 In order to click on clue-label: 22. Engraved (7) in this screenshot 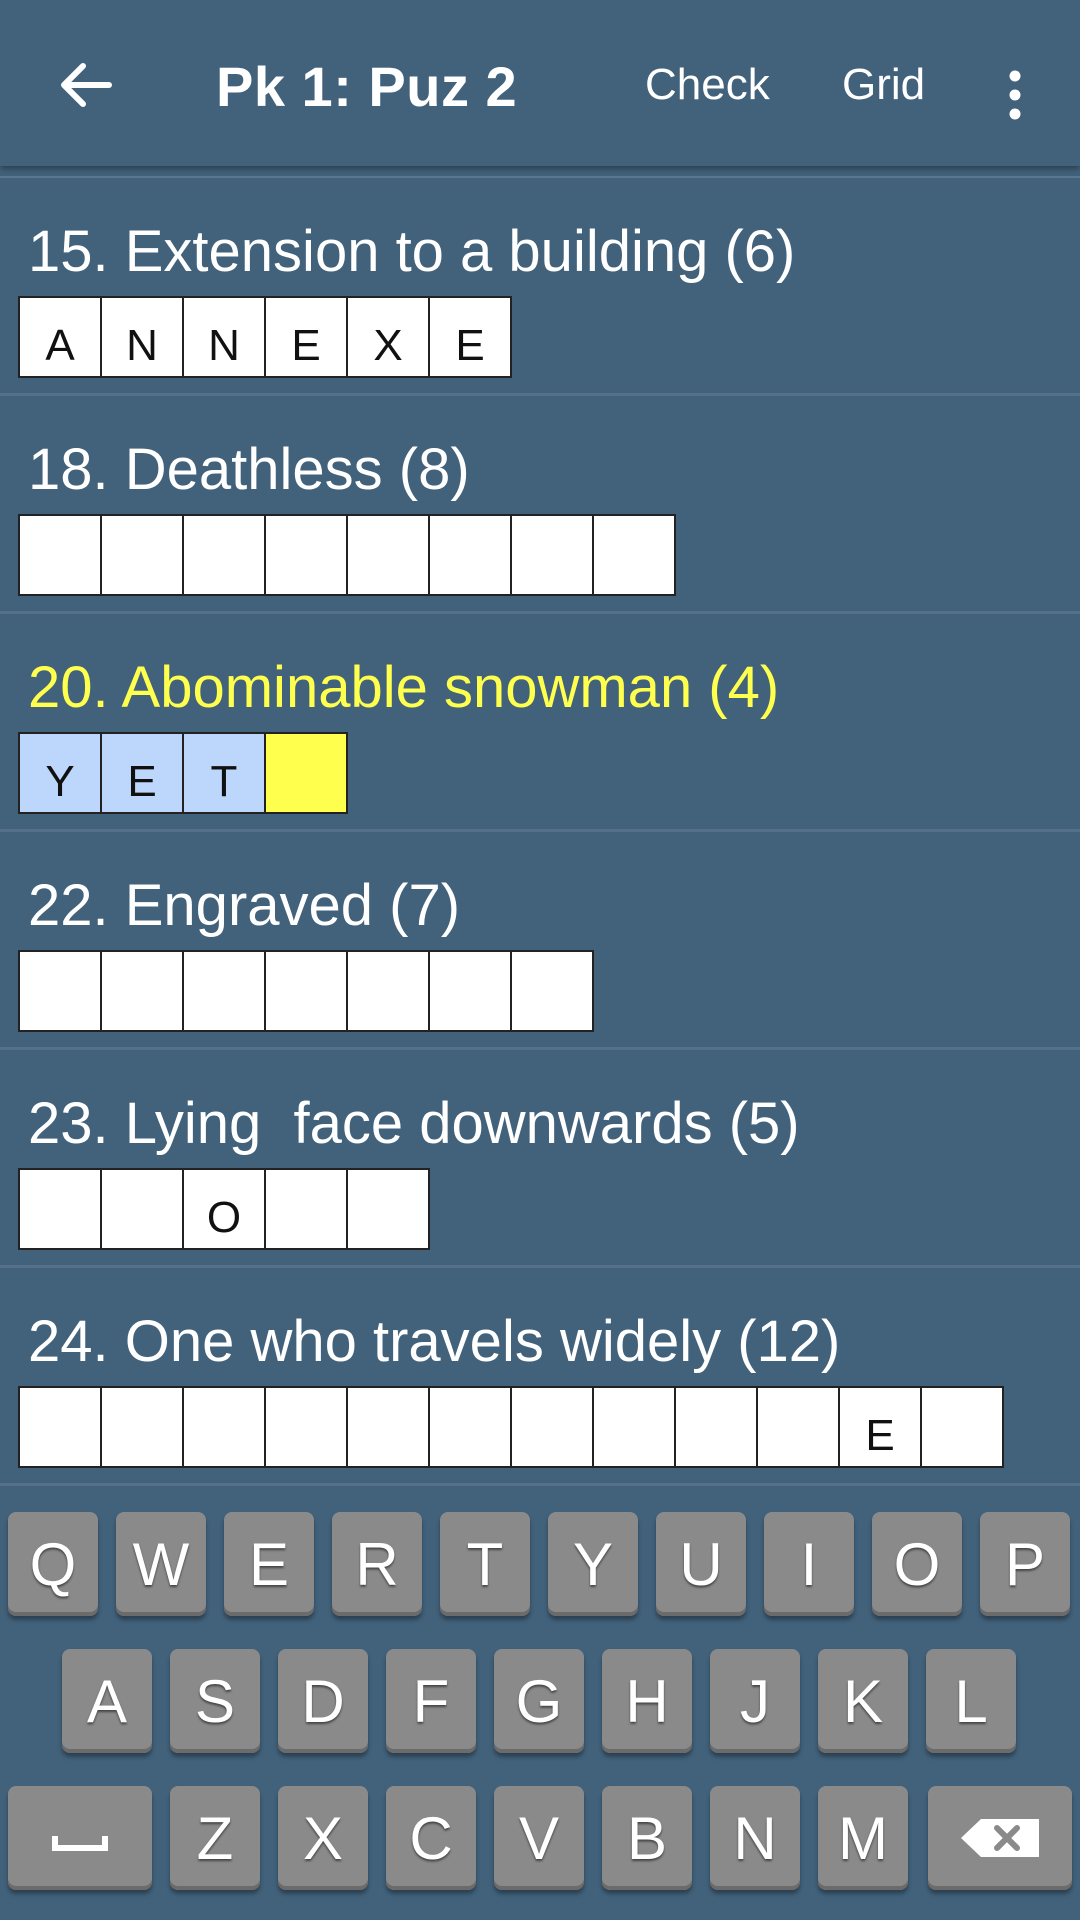, I will do `click(244, 905)`.